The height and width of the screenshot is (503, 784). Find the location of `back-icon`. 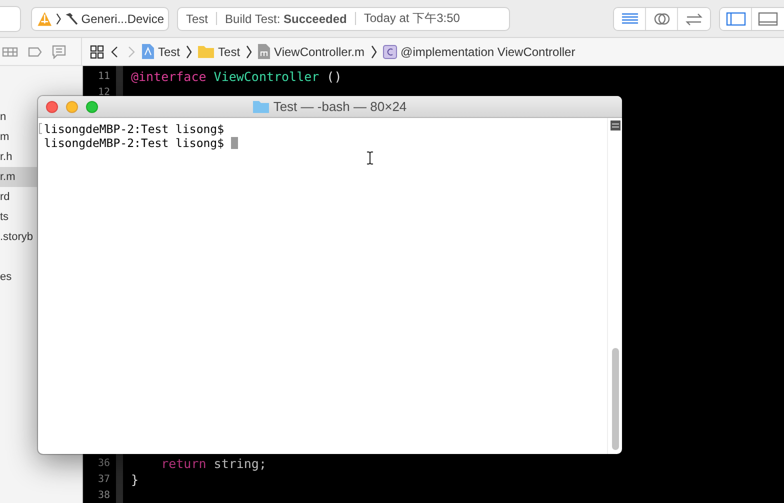

back-icon is located at coordinates (115, 51).